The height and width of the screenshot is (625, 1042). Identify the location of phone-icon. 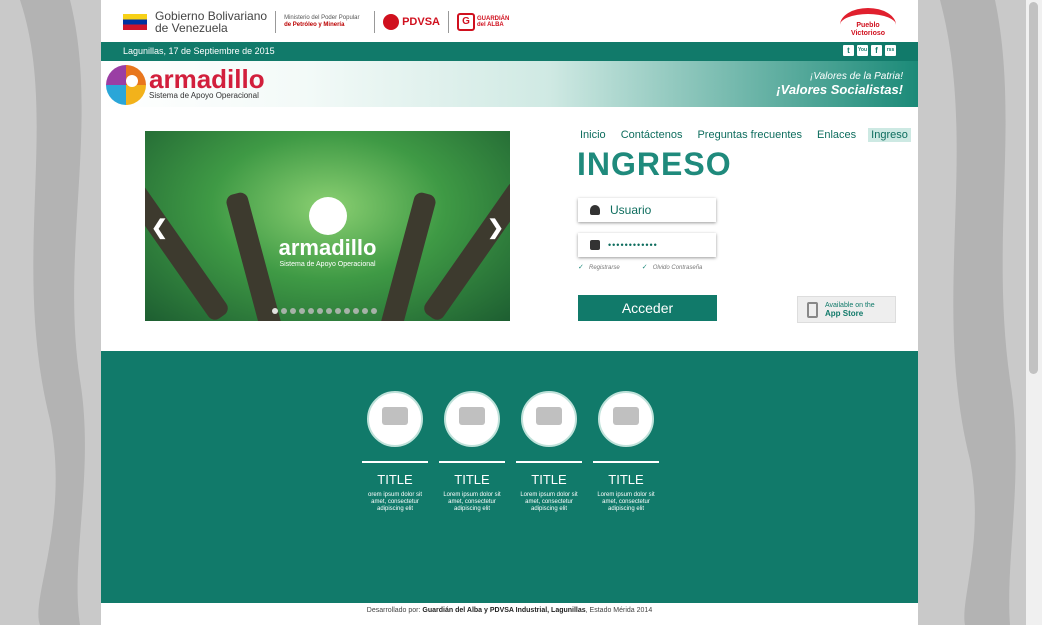
(812, 309).